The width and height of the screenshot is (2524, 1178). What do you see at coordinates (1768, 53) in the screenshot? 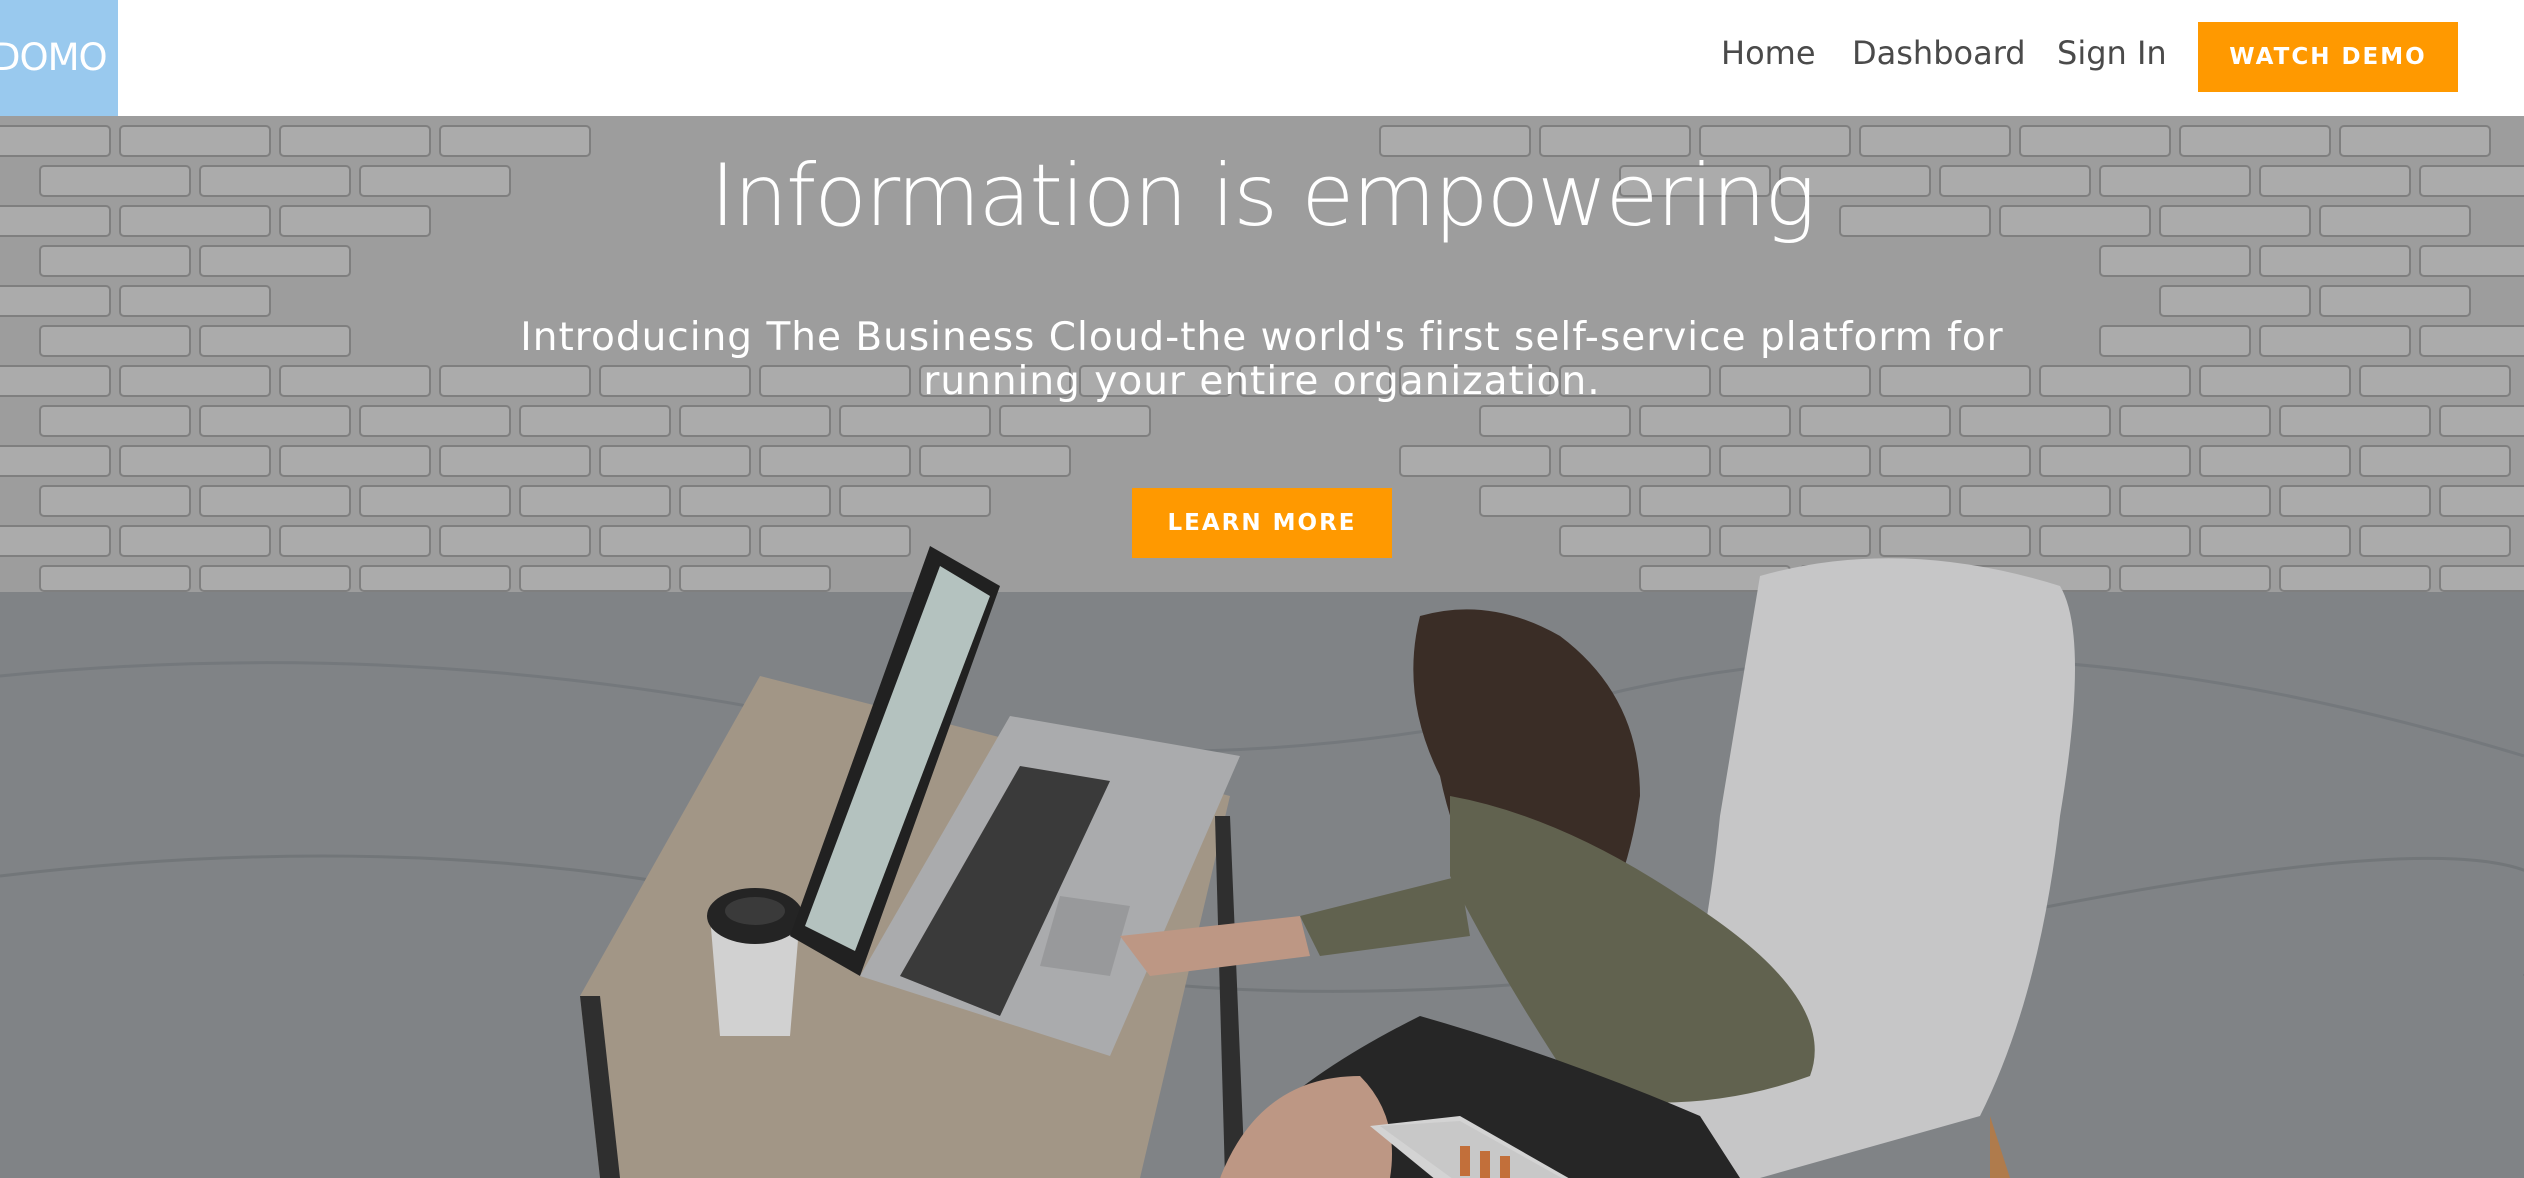
I see `nav-home-link: Home` at bounding box center [1768, 53].